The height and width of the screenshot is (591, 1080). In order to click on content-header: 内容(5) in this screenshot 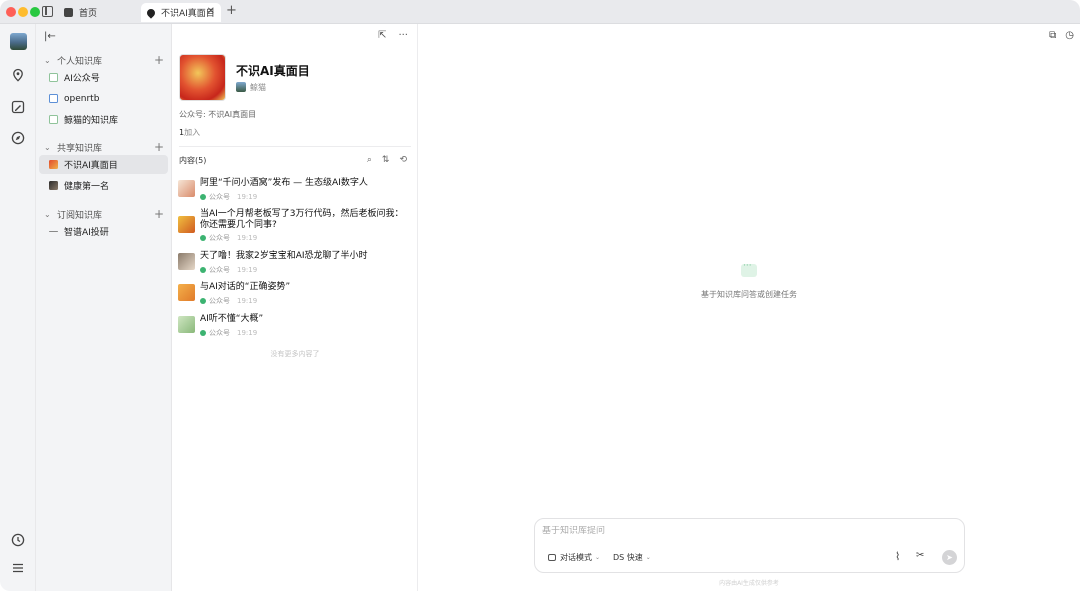, I will do `click(193, 160)`.